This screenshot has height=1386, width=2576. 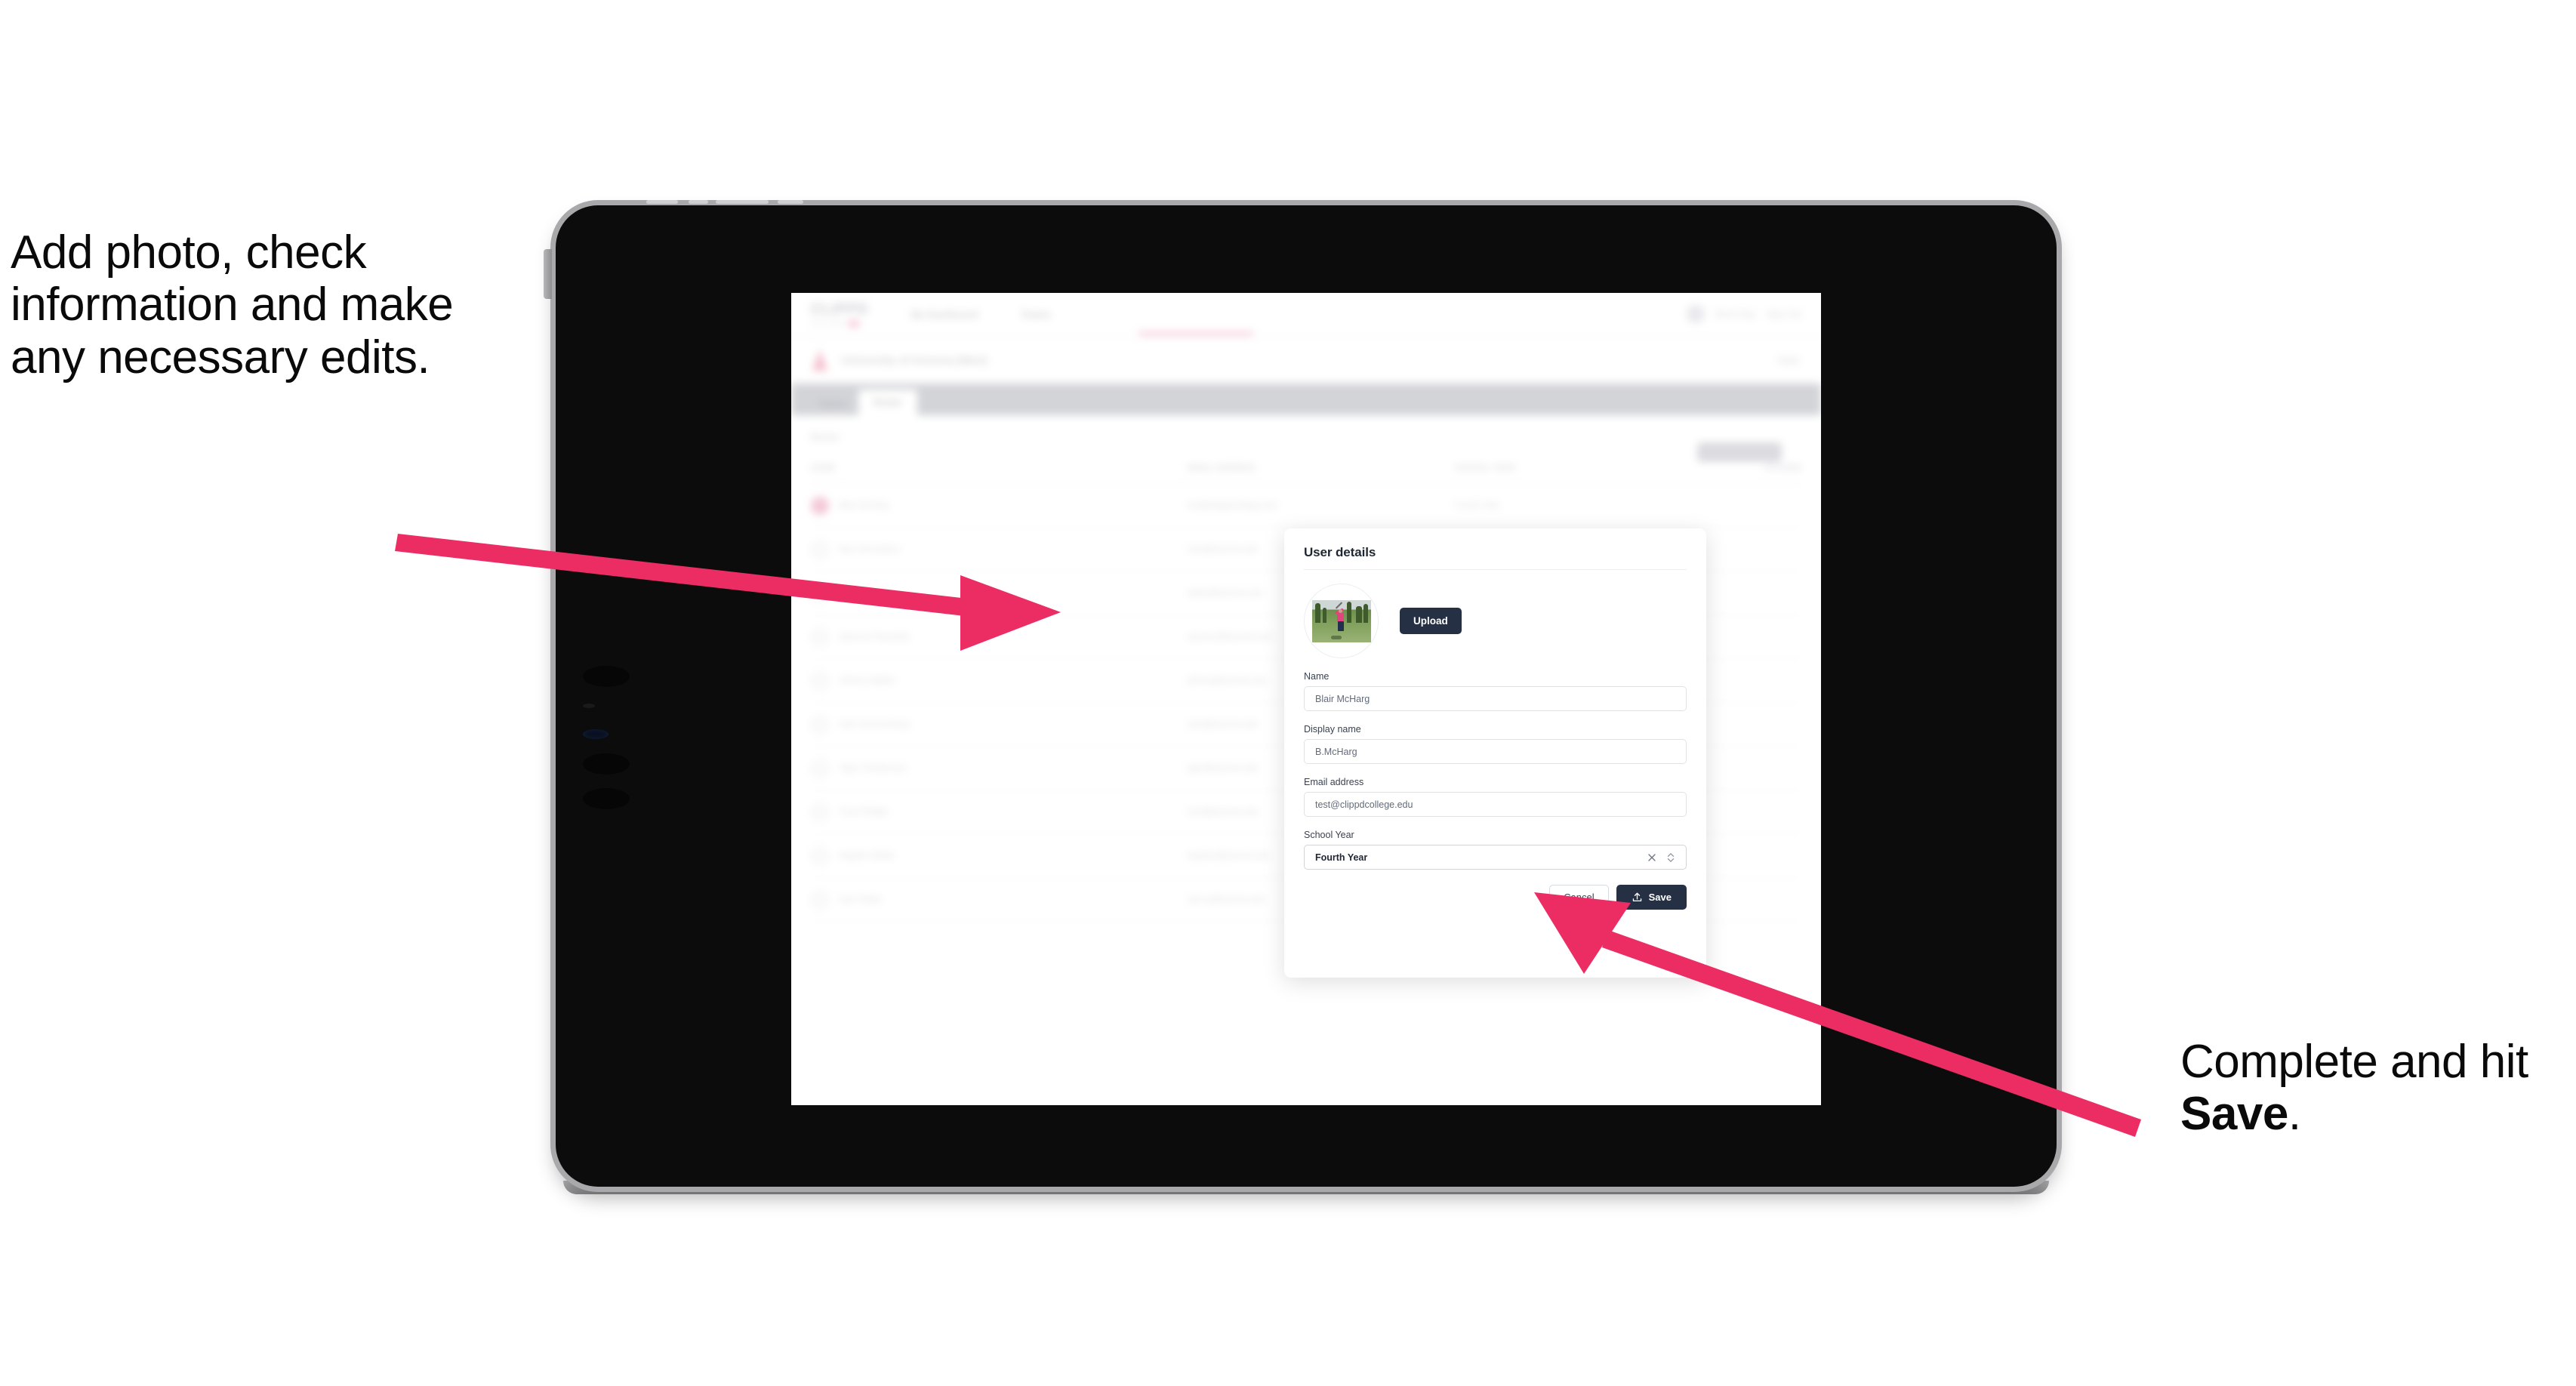 I want to click on clear-icon, so click(x=1652, y=857).